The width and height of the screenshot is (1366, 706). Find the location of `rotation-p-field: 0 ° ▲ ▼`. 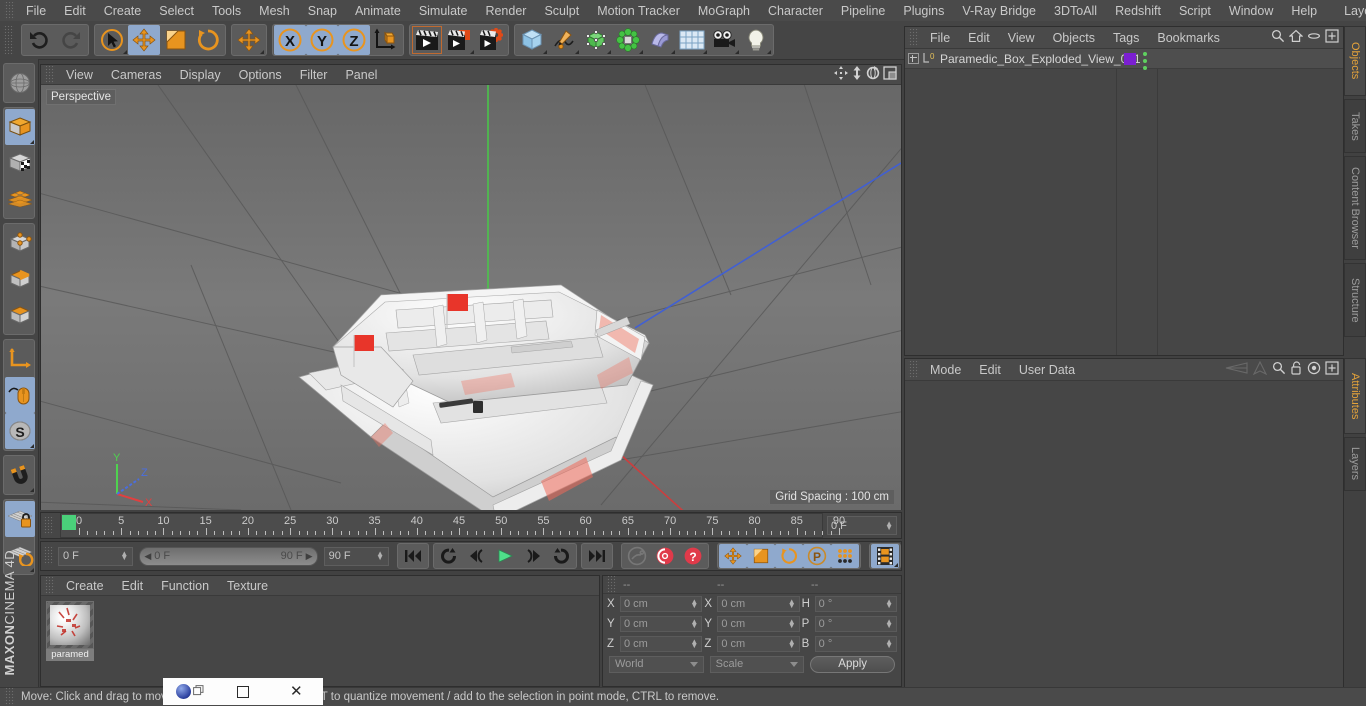

rotation-p-field: 0 ° ▲ ▼ is located at coordinates (855, 624).